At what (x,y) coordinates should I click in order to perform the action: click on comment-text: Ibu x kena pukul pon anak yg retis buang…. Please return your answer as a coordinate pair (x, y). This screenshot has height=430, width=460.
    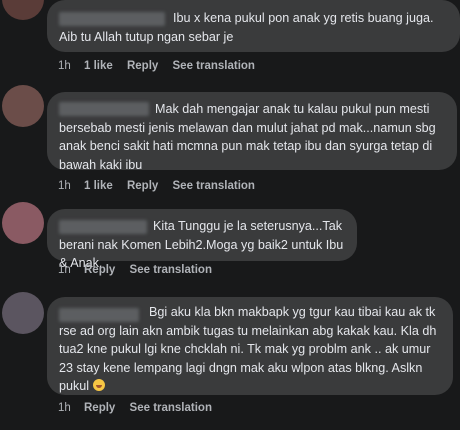
    Looking at the image, I should click on (246, 27).